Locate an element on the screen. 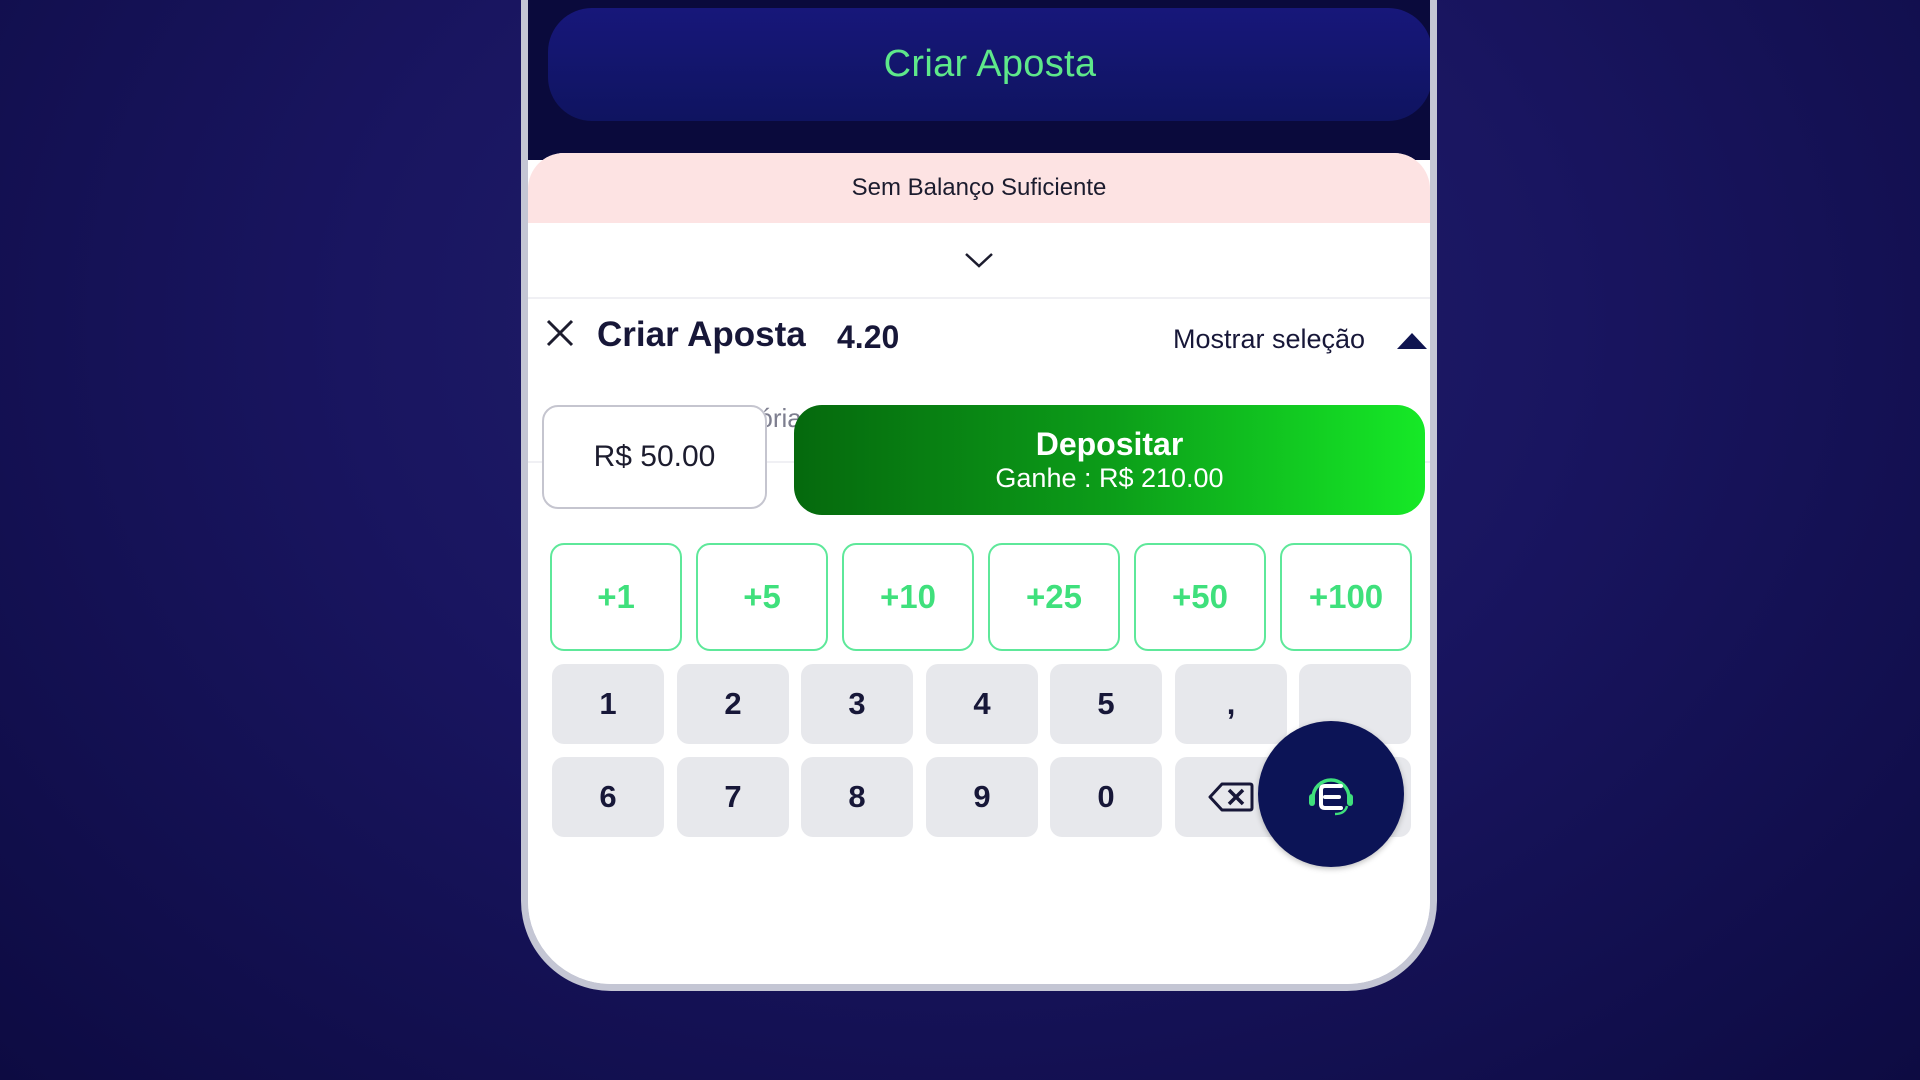  quick-amount-100: +100 is located at coordinates (1346, 597).